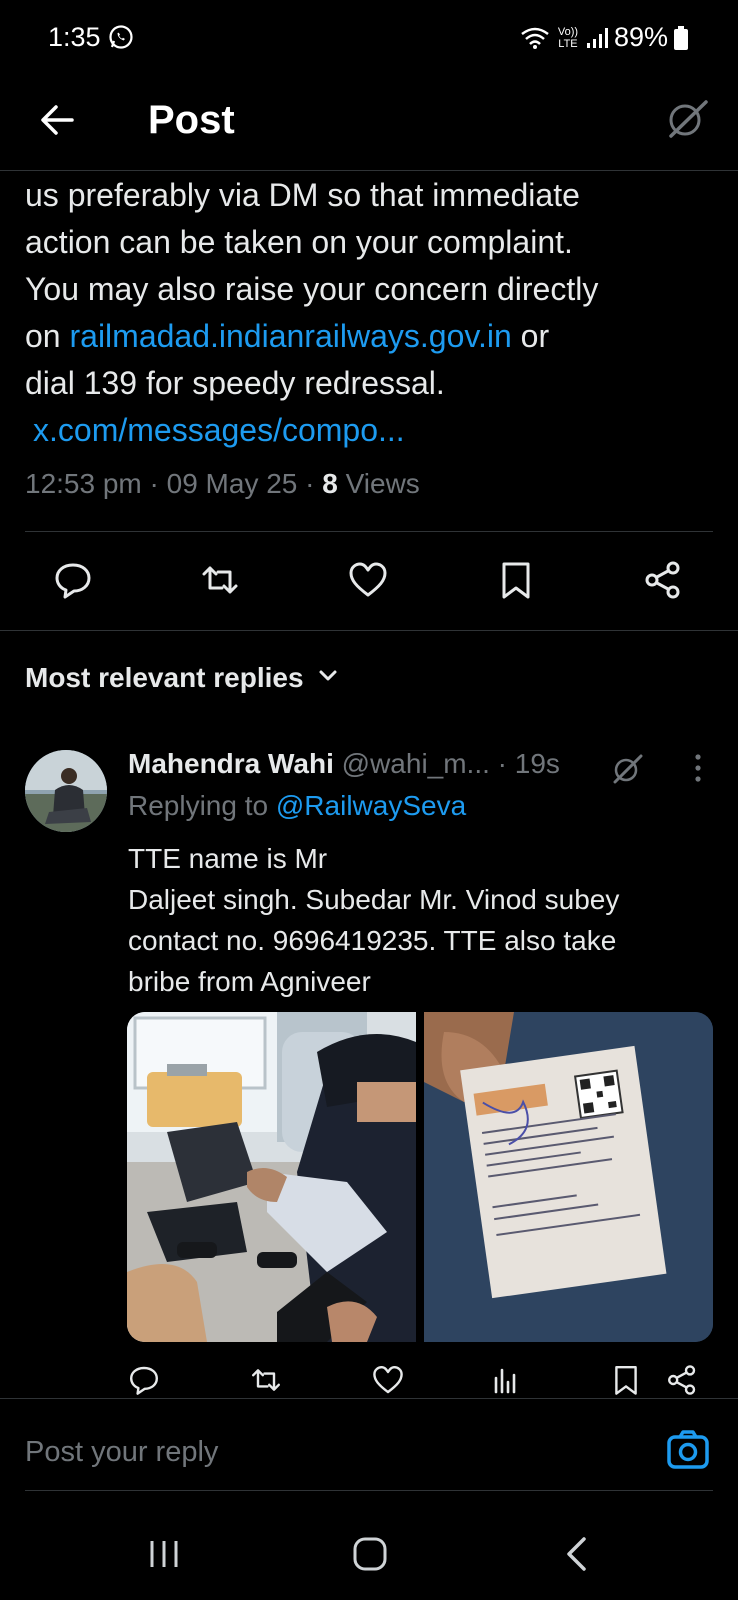 Image resolution: width=738 pixels, height=1600 pixels. Describe the element at coordinates (66, 791) in the screenshot. I see `avatar` at that location.